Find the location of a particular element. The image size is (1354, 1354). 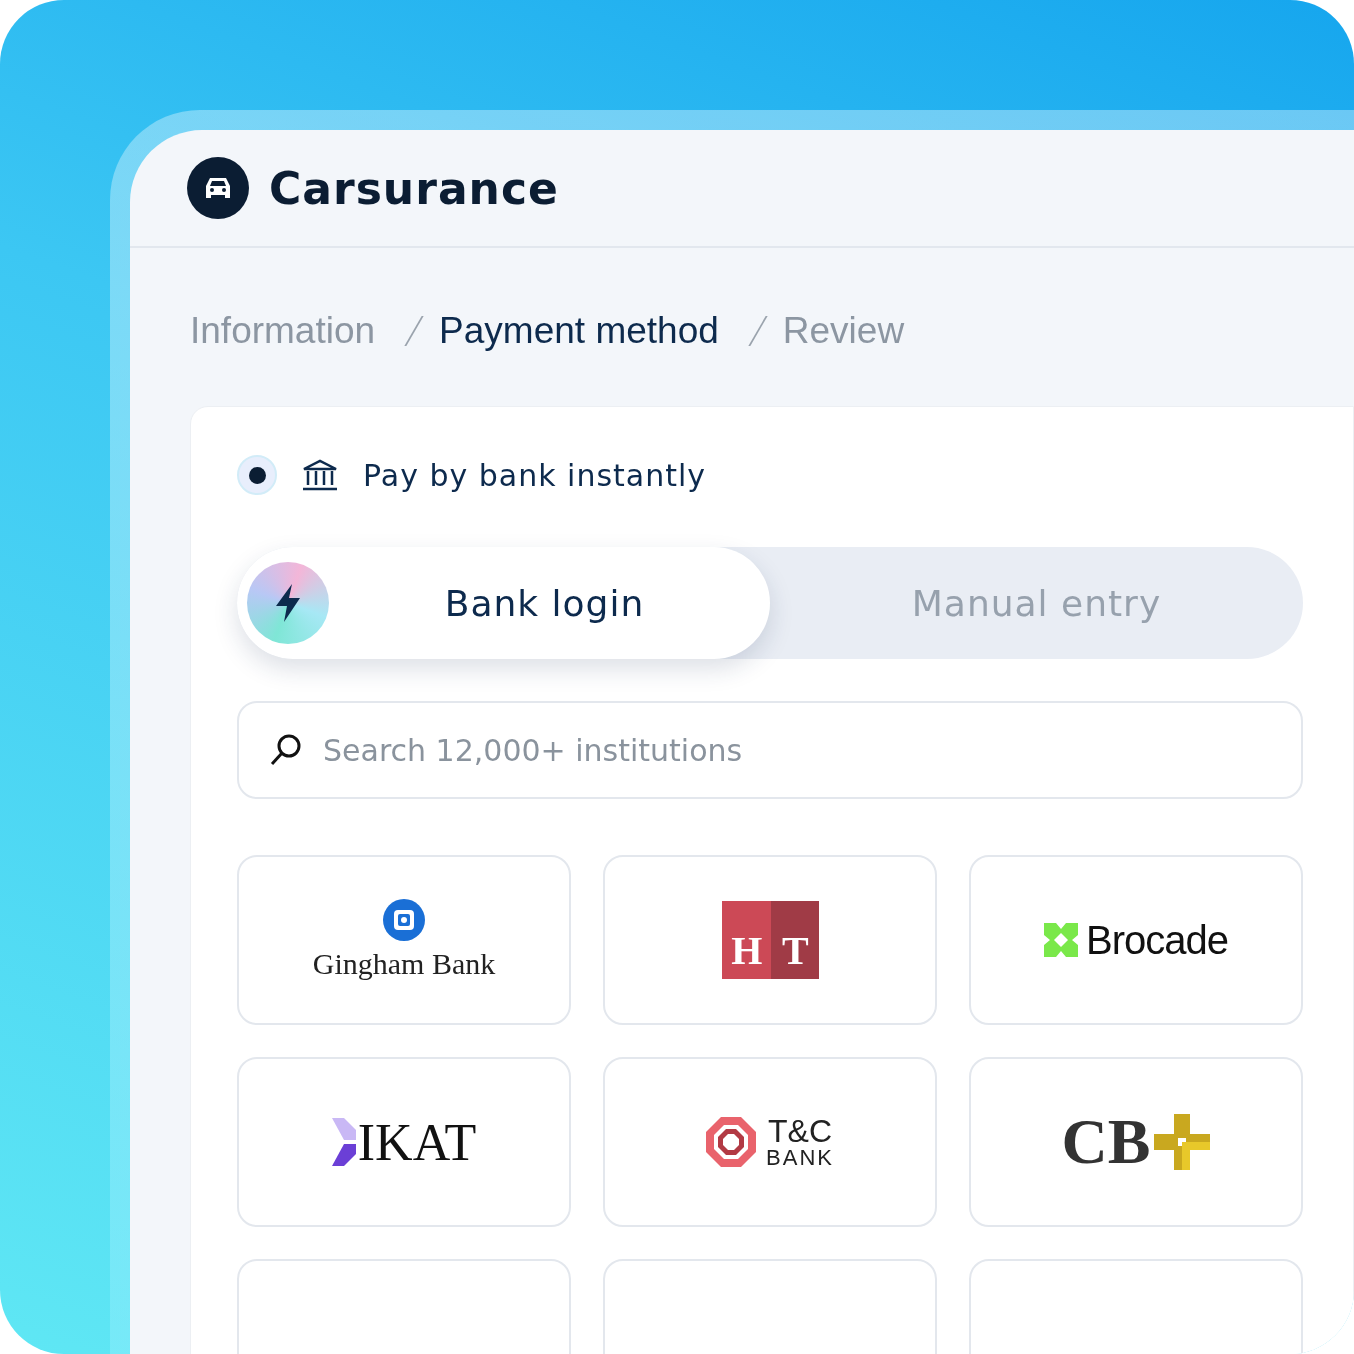

brand-name: Carsurance is located at coordinates (414, 188).